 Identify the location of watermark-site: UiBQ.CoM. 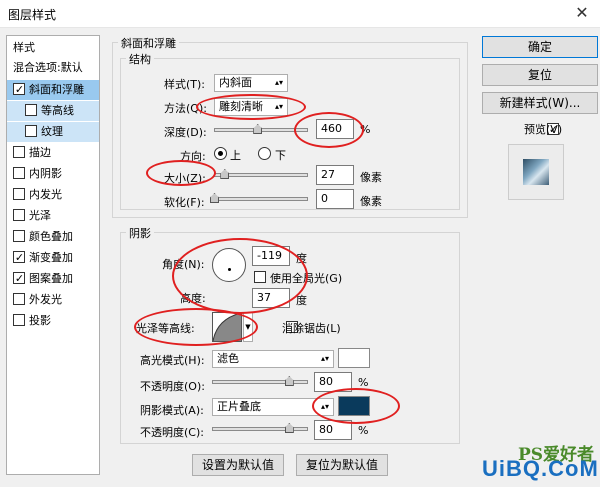
(540, 468).